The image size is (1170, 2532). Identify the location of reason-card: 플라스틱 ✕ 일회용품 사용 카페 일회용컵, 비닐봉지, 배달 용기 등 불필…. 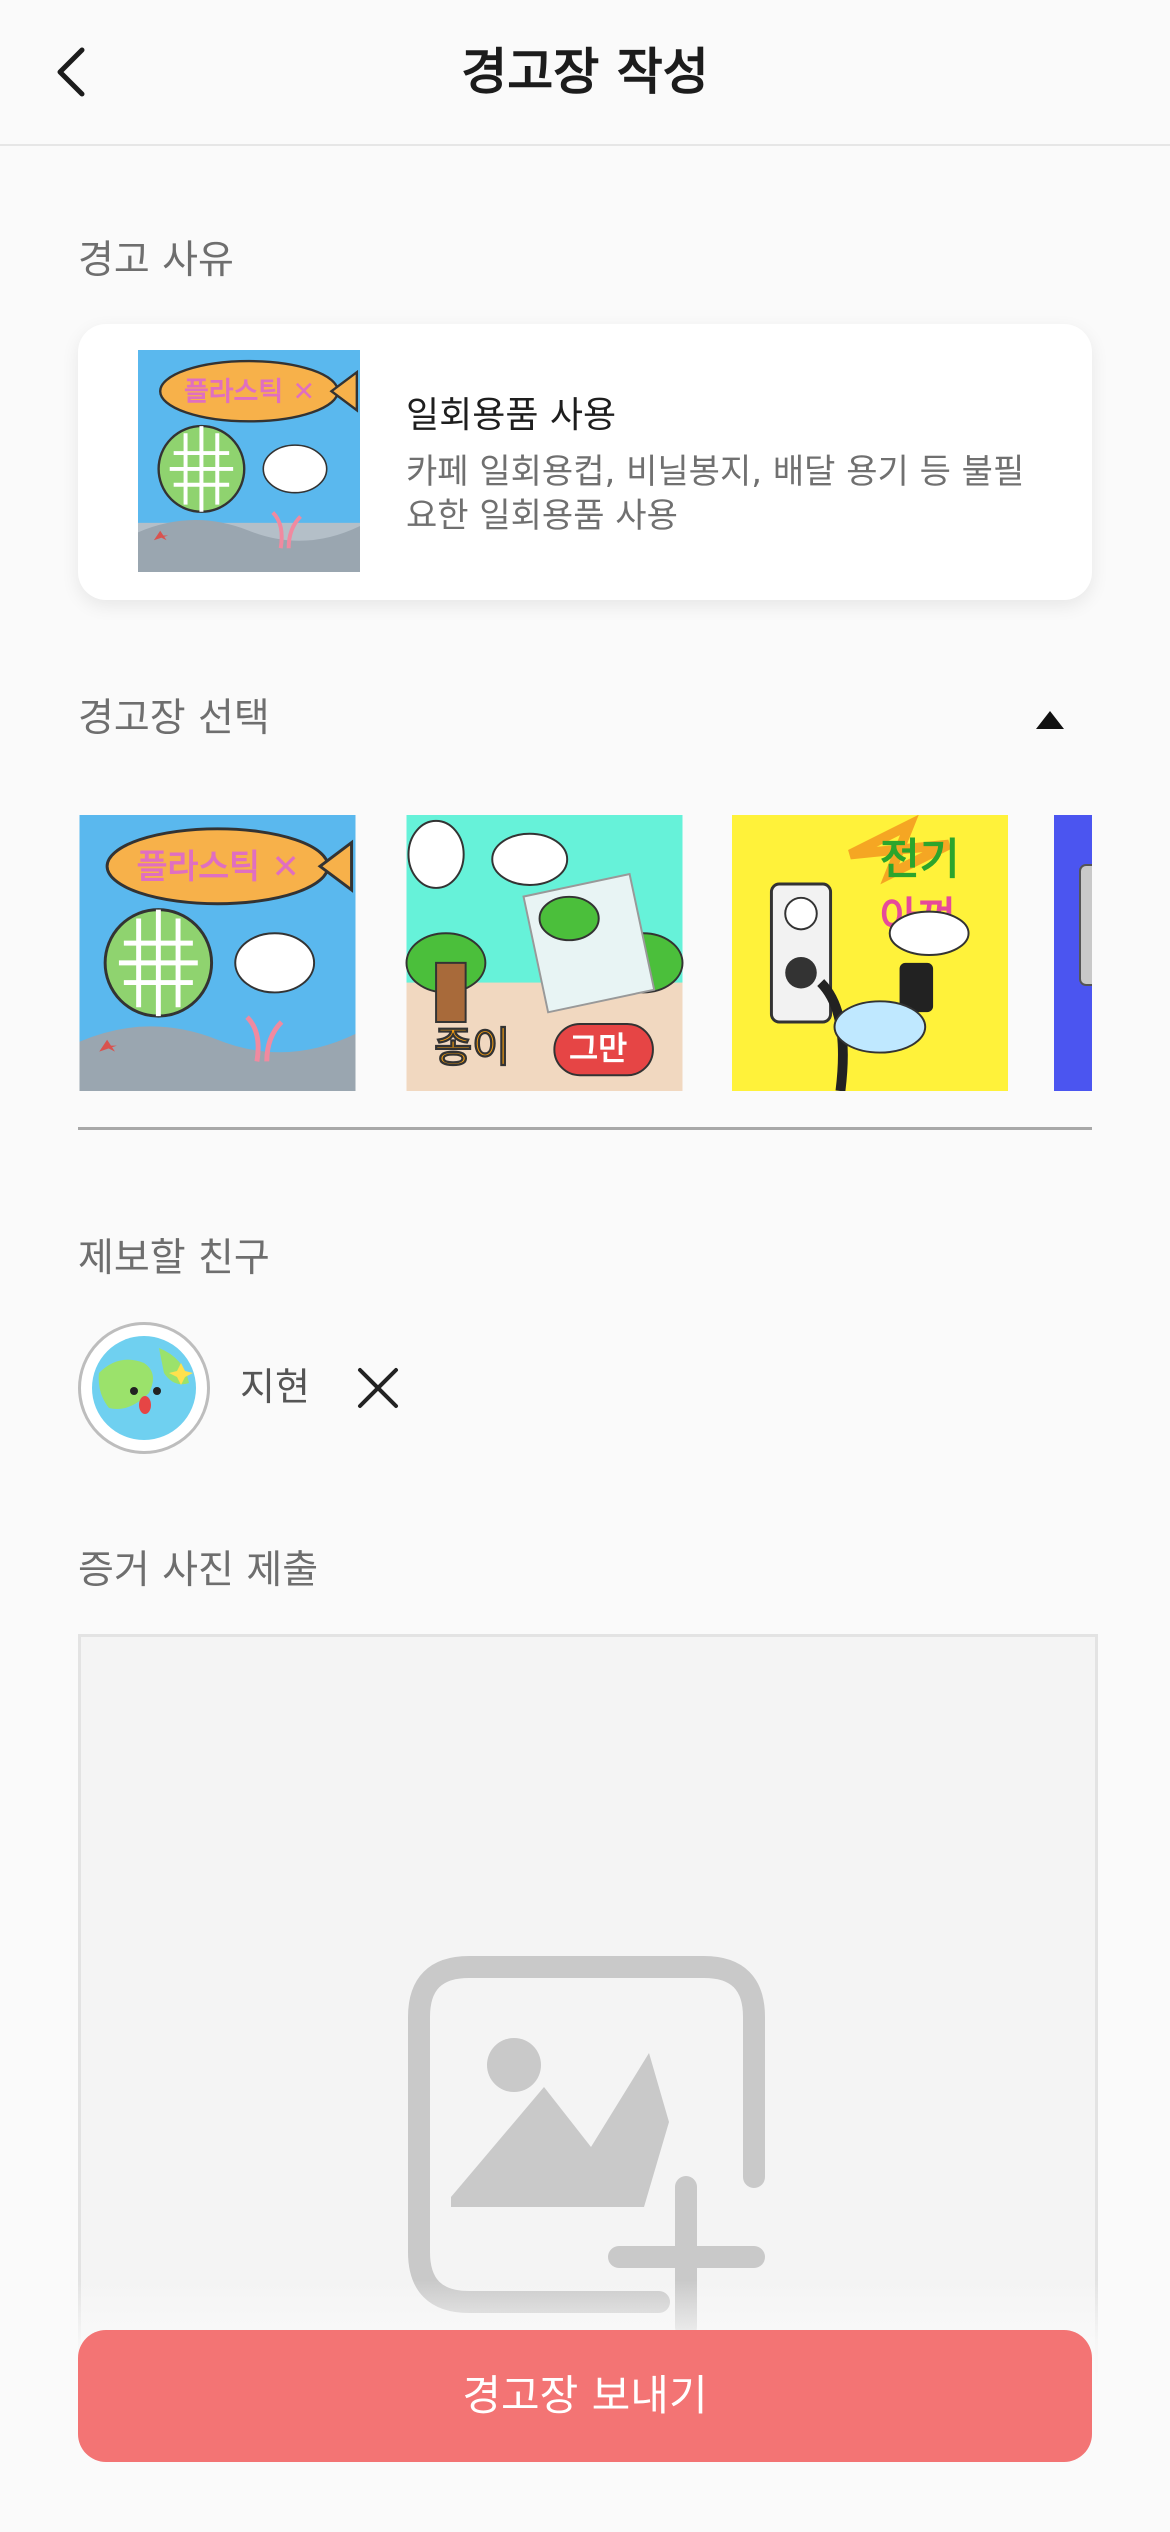
(585, 462).